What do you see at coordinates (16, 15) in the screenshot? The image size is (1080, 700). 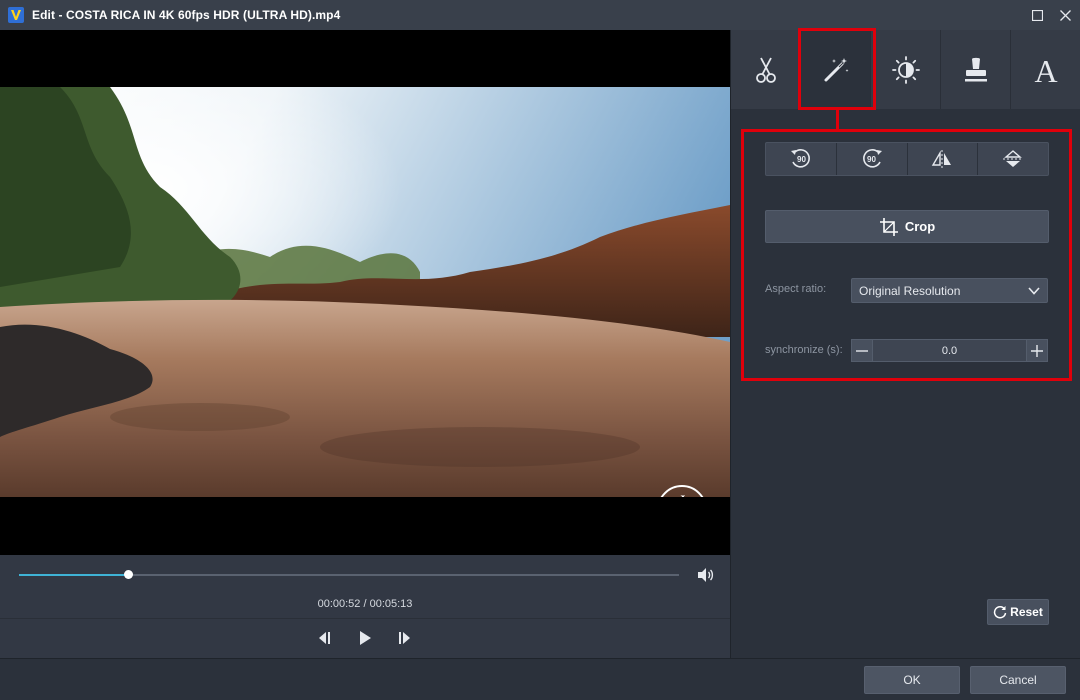 I see `app-logo-icon` at bounding box center [16, 15].